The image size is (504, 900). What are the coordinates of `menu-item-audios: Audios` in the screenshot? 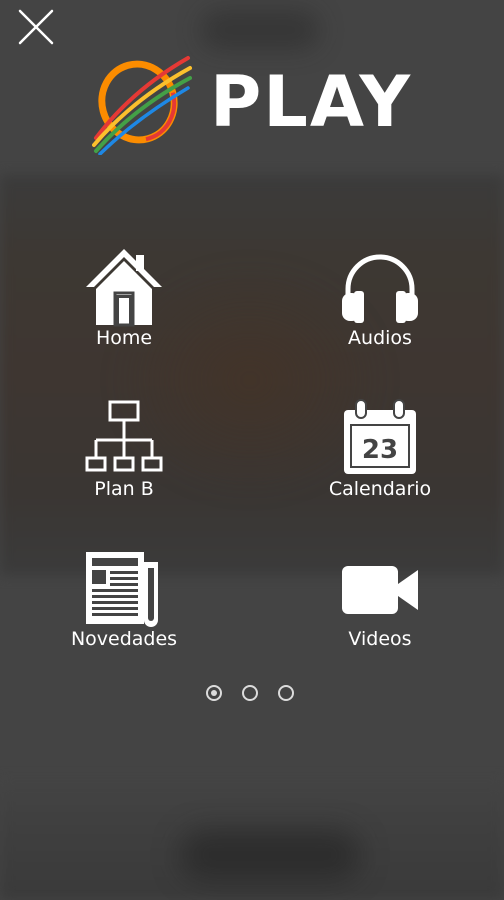 It's located at (380, 307).